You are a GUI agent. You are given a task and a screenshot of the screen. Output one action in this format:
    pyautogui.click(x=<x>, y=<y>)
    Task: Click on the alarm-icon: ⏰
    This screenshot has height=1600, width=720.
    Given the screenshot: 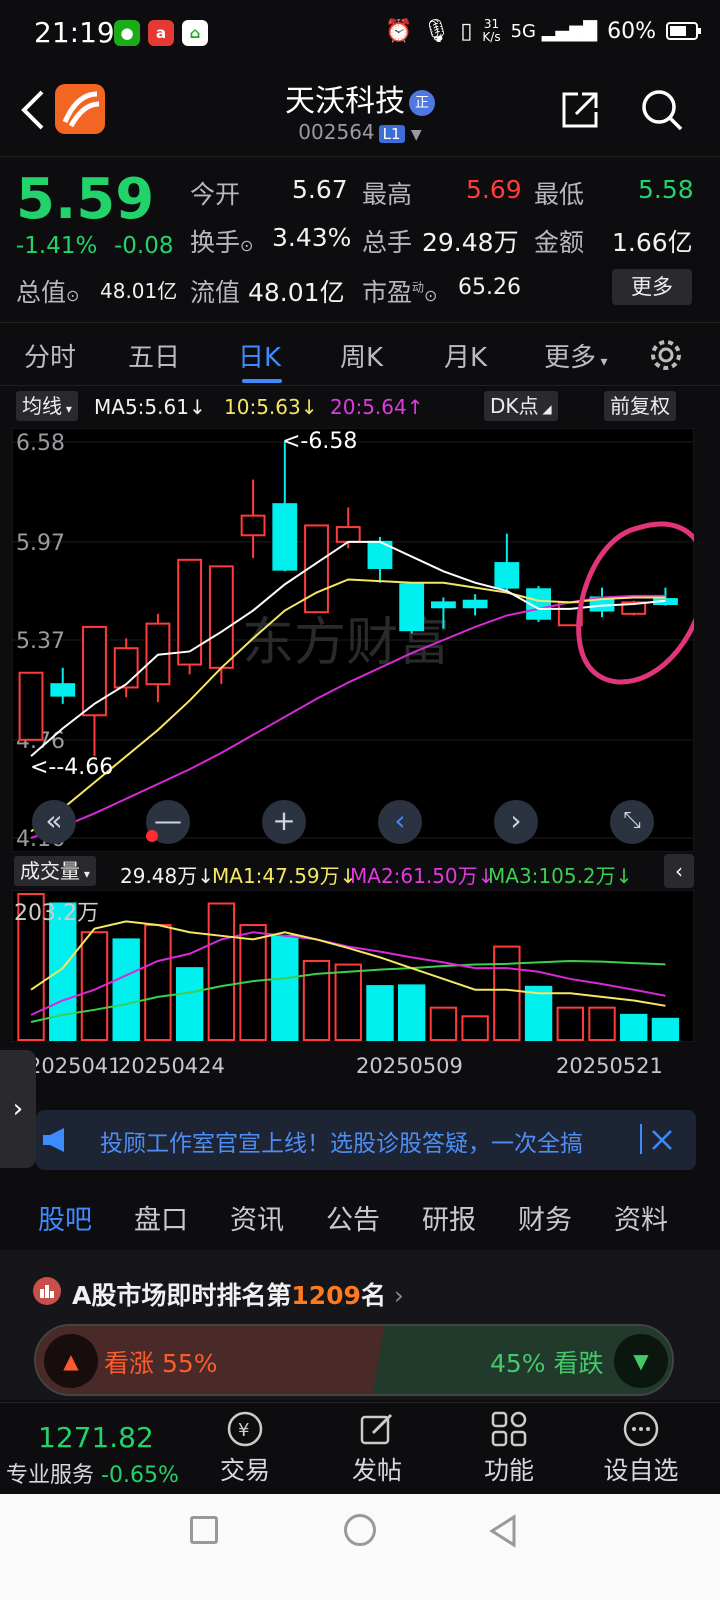 What is the action you would take?
    pyautogui.click(x=398, y=31)
    